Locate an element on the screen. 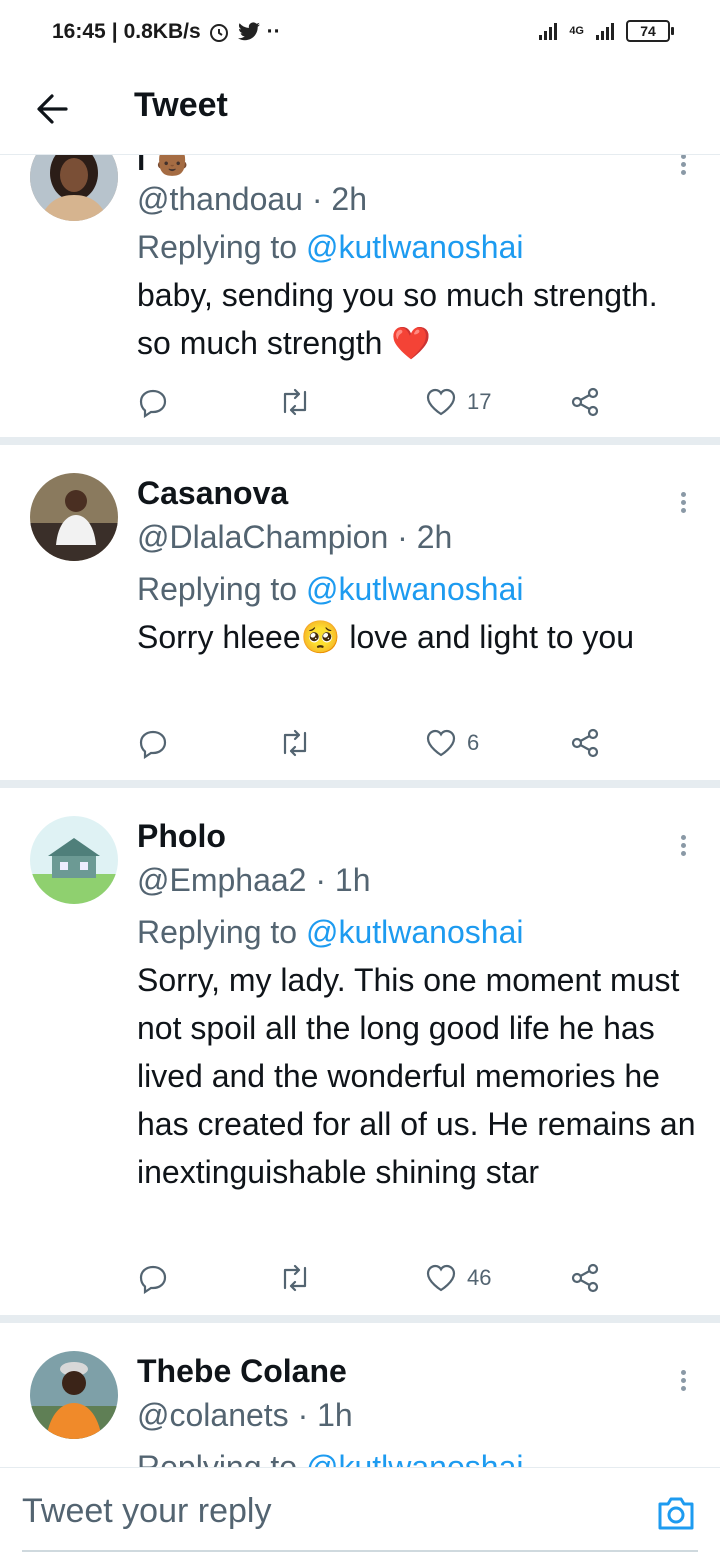  signal-icon is located at coordinates (548, 31).